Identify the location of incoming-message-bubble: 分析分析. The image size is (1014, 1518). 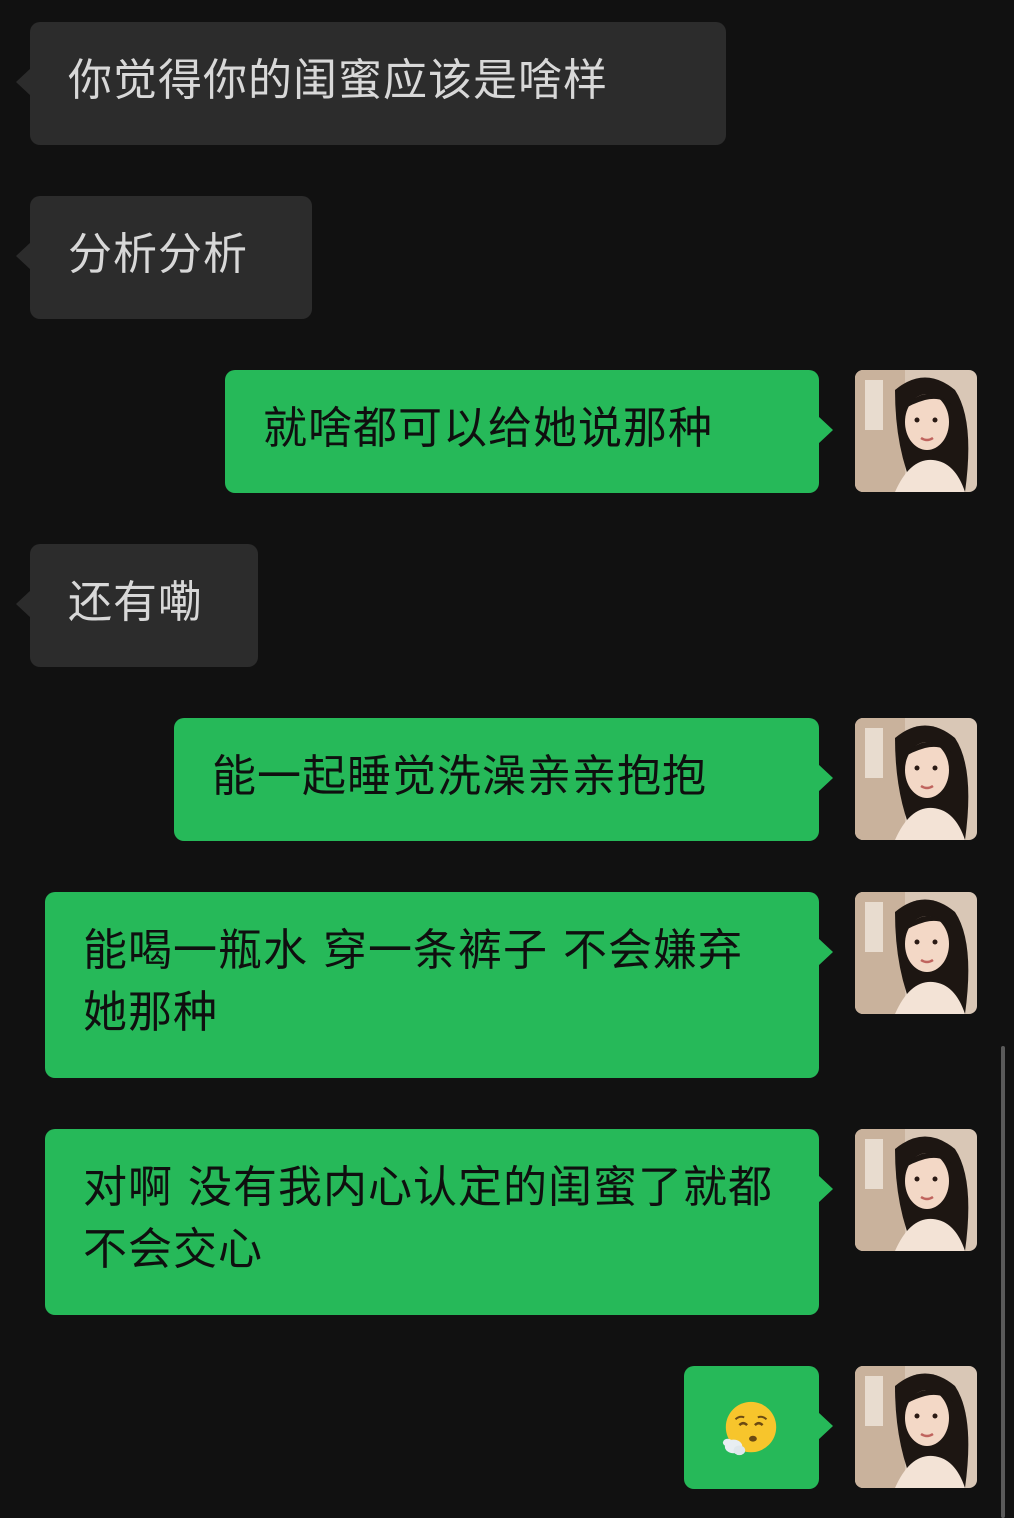
(164, 257).